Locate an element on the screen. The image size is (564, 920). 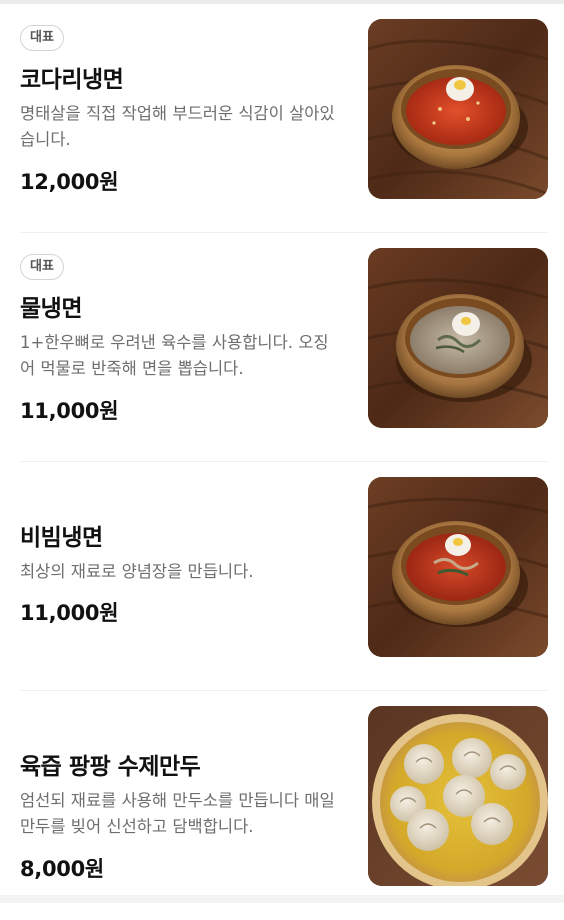
menu-item-name: 비빔냉면 is located at coordinates (61, 538).